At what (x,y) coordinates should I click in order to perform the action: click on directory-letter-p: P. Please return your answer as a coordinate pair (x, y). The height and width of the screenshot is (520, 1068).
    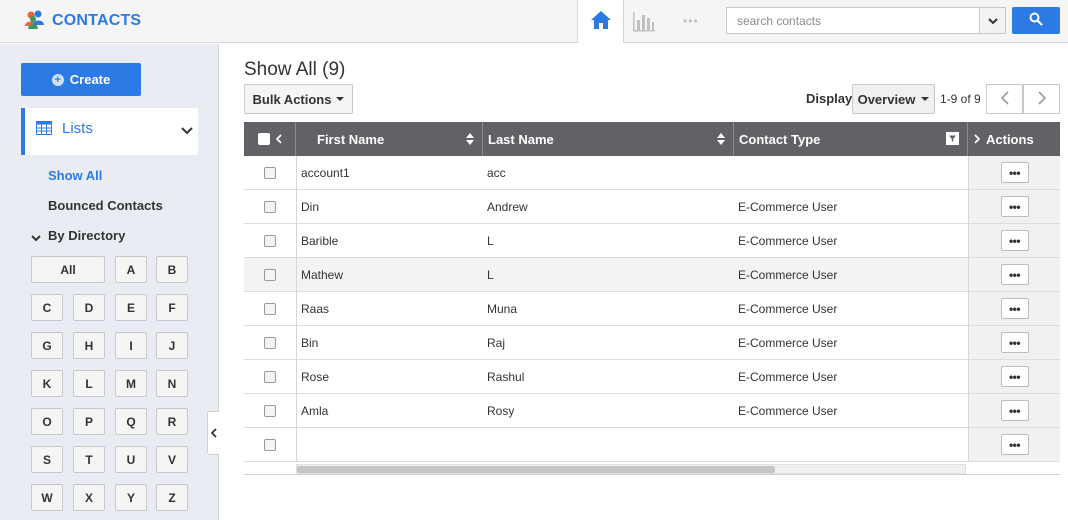
    Looking at the image, I should click on (89, 421).